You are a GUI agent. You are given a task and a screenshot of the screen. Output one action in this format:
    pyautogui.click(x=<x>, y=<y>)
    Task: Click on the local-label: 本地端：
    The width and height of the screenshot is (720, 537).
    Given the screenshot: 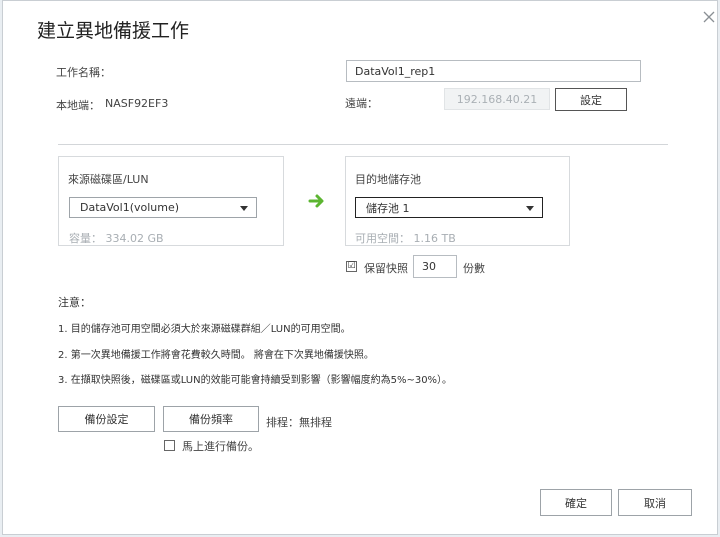 What is the action you would take?
    pyautogui.click(x=78, y=105)
    